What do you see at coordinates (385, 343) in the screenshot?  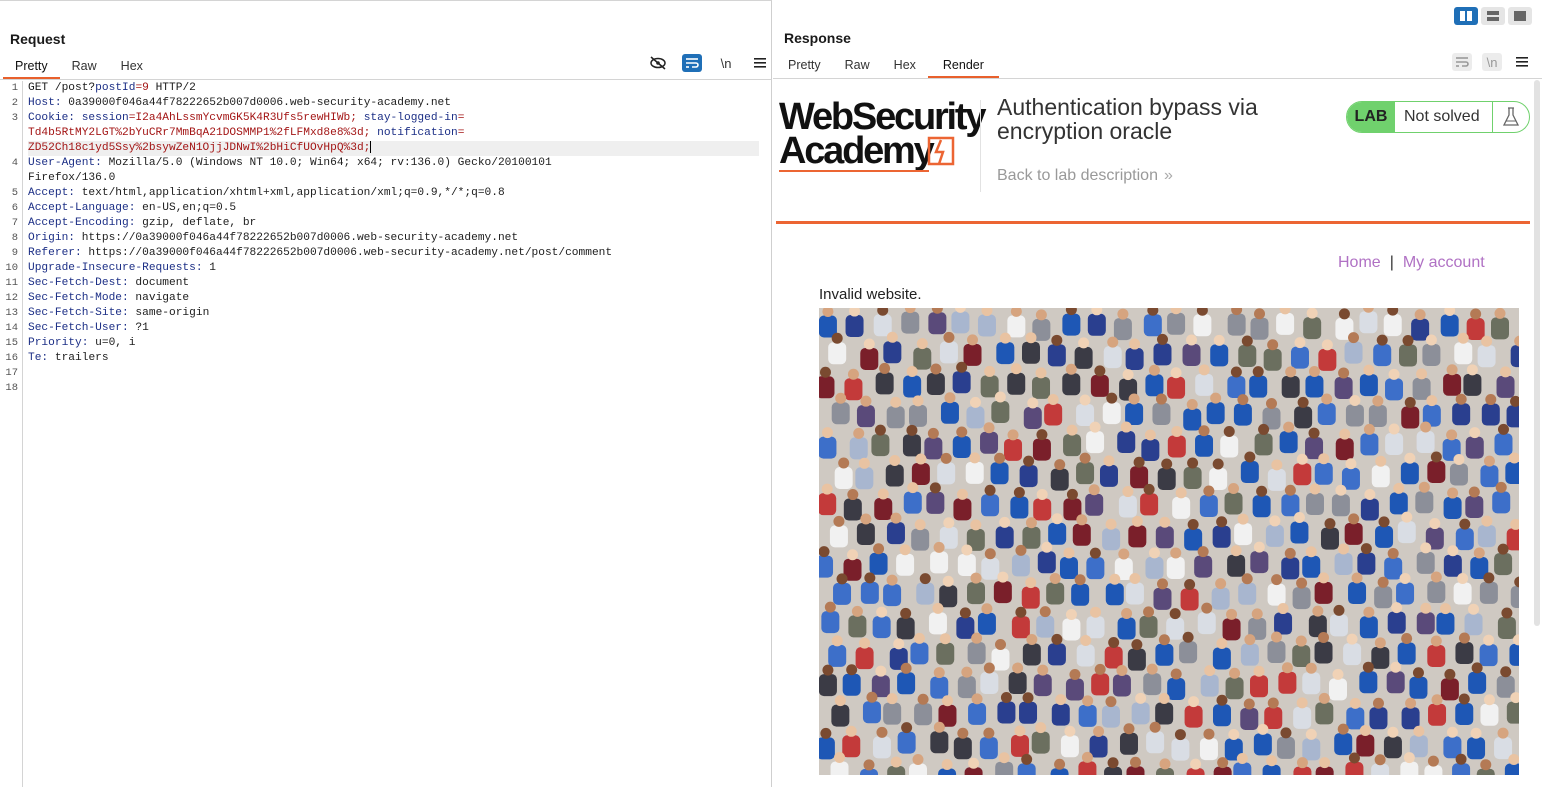 I see `code-line: 15 Priority: u=0, i` at bounding box center [385, 343].